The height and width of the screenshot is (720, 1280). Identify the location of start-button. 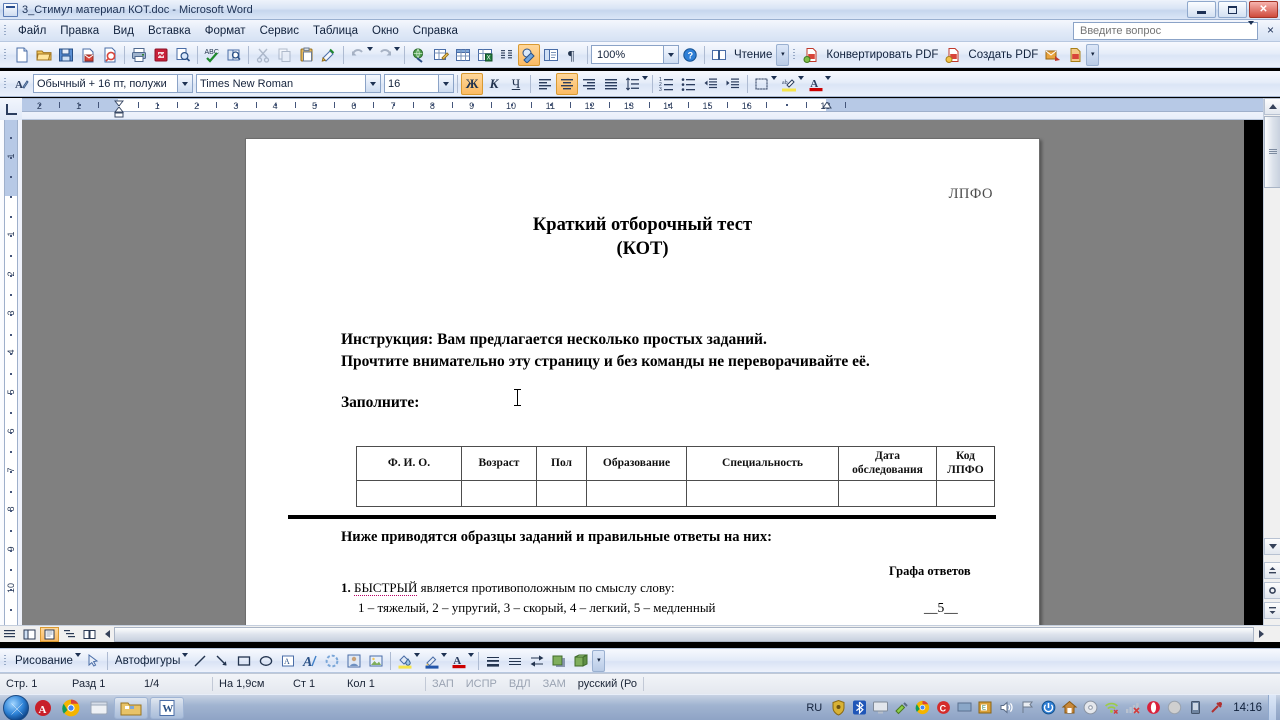
(16, 707).